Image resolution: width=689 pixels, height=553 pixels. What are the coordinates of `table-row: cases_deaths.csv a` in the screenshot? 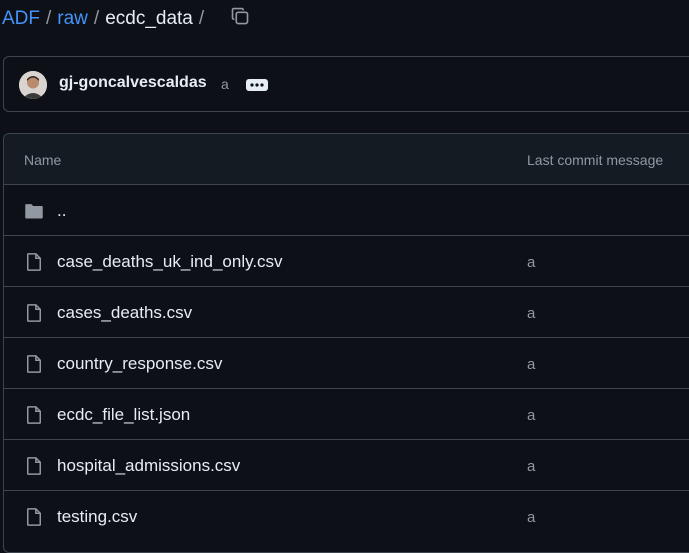 It's located at (346, 312).